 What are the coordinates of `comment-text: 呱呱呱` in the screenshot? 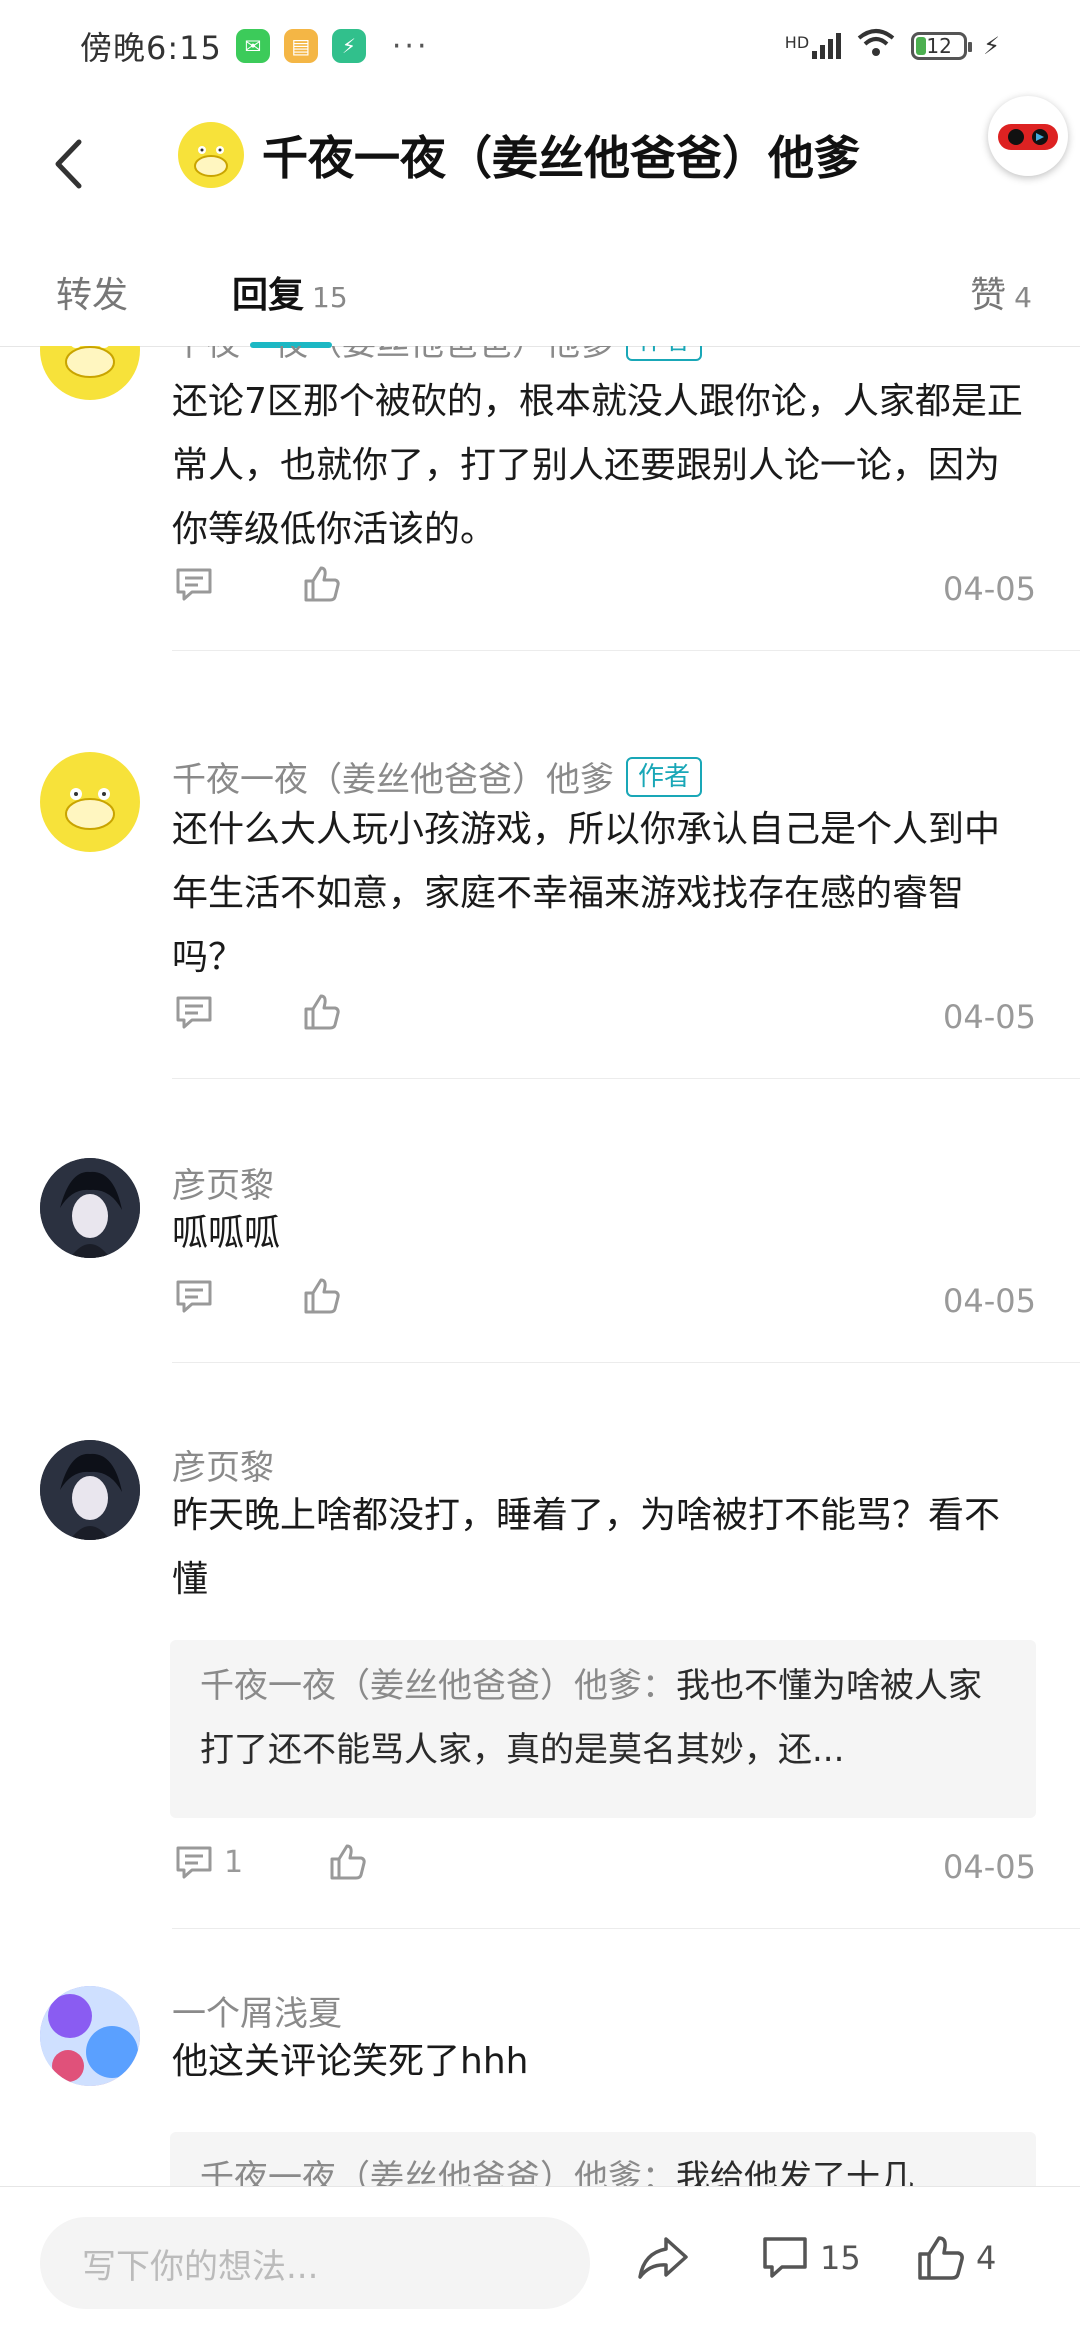 It's located at (226, 1233).